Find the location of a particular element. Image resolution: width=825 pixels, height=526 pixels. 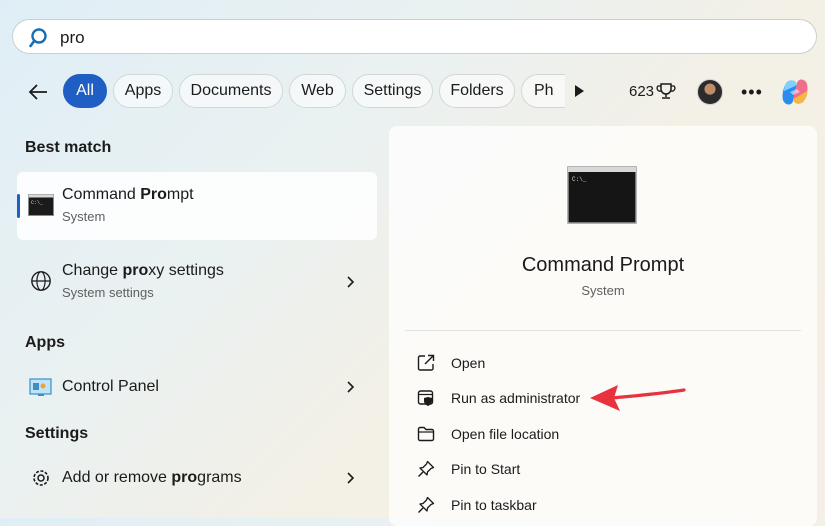

annotation-arrow-icon is located at coordinates (638, 398).